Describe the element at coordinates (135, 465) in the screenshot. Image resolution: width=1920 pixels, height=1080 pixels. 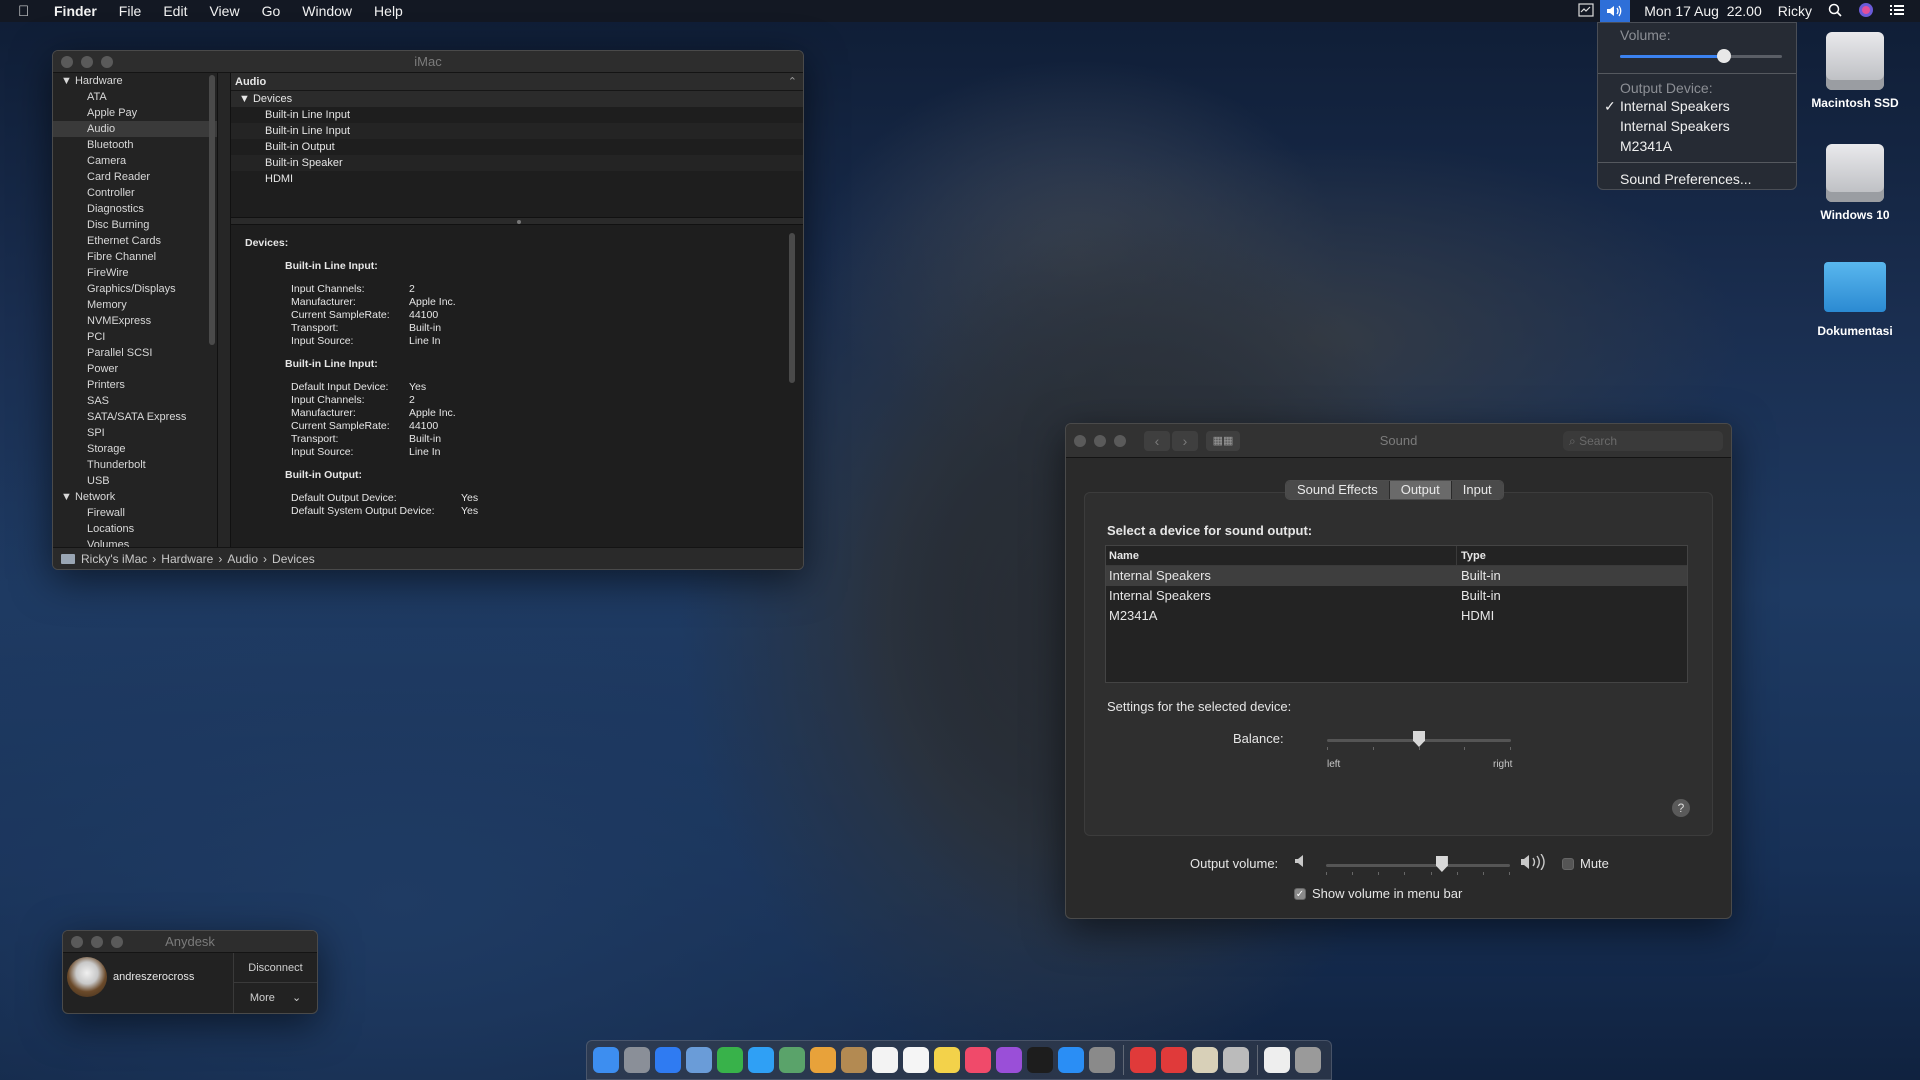
I see `sidebar-item: Thunderbolt` at that location.